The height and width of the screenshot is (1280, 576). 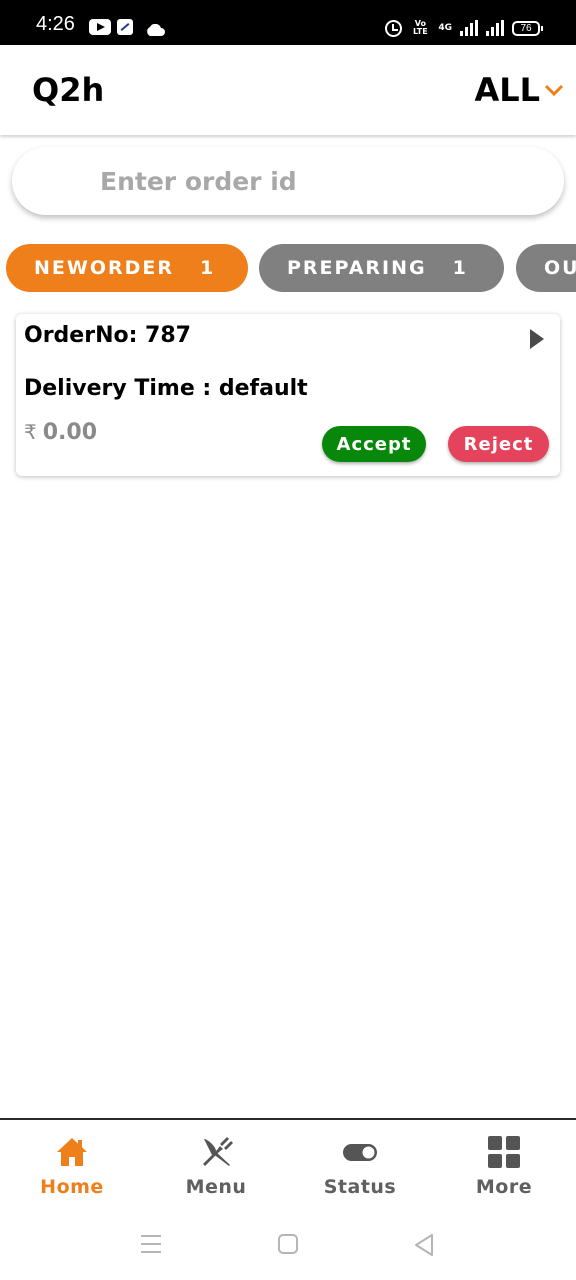 I want to click on tab-neworder: NEWORDER 1, so click(x=127, y=268).